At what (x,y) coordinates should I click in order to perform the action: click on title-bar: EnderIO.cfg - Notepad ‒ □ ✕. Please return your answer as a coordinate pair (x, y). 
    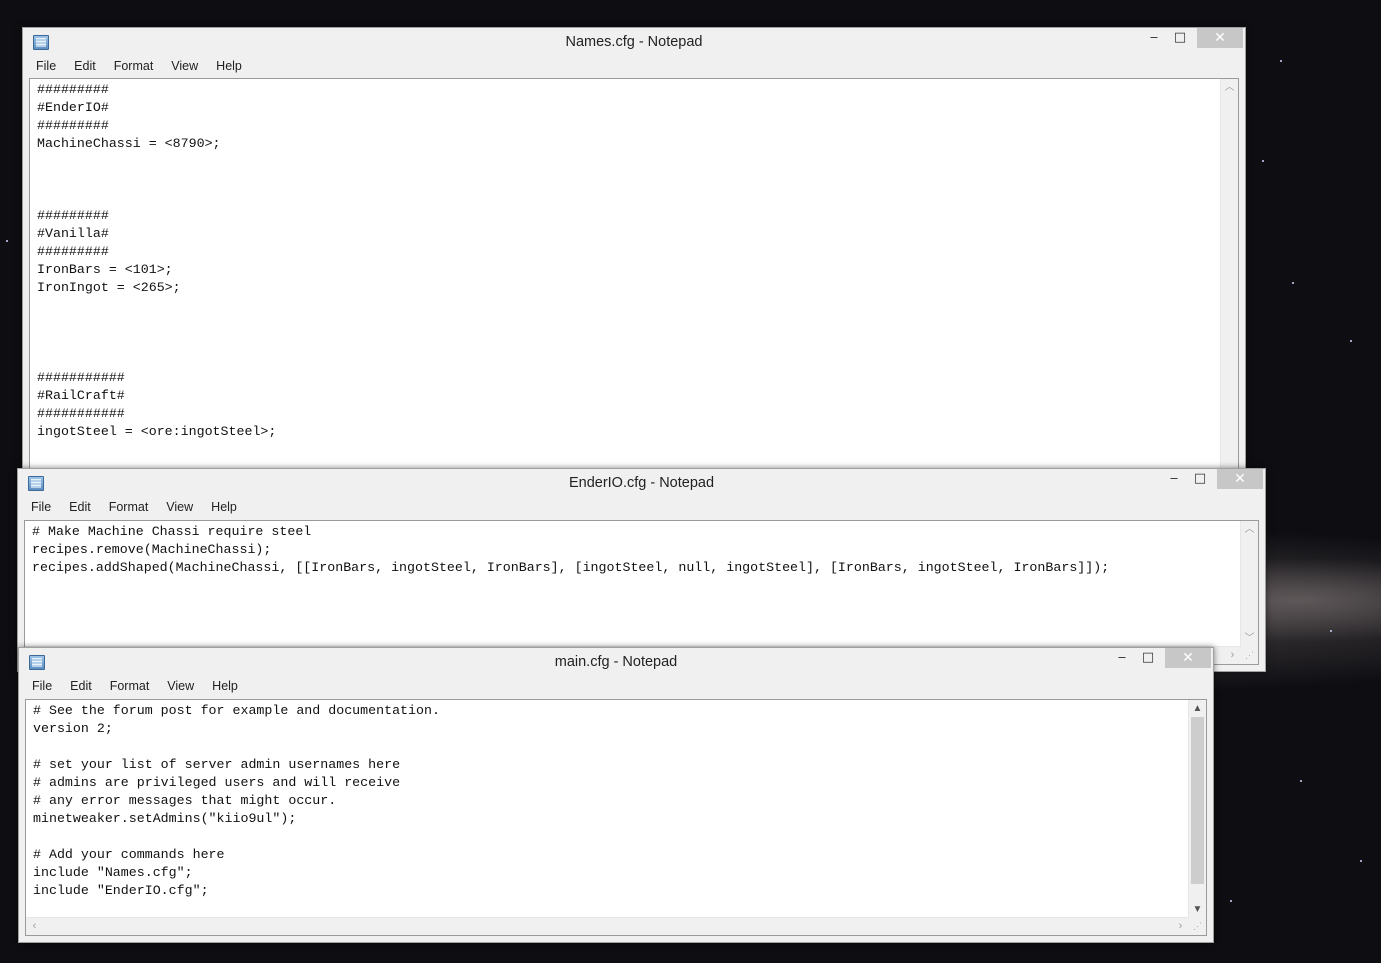
    Looking at the image, I should click on (641, 483).